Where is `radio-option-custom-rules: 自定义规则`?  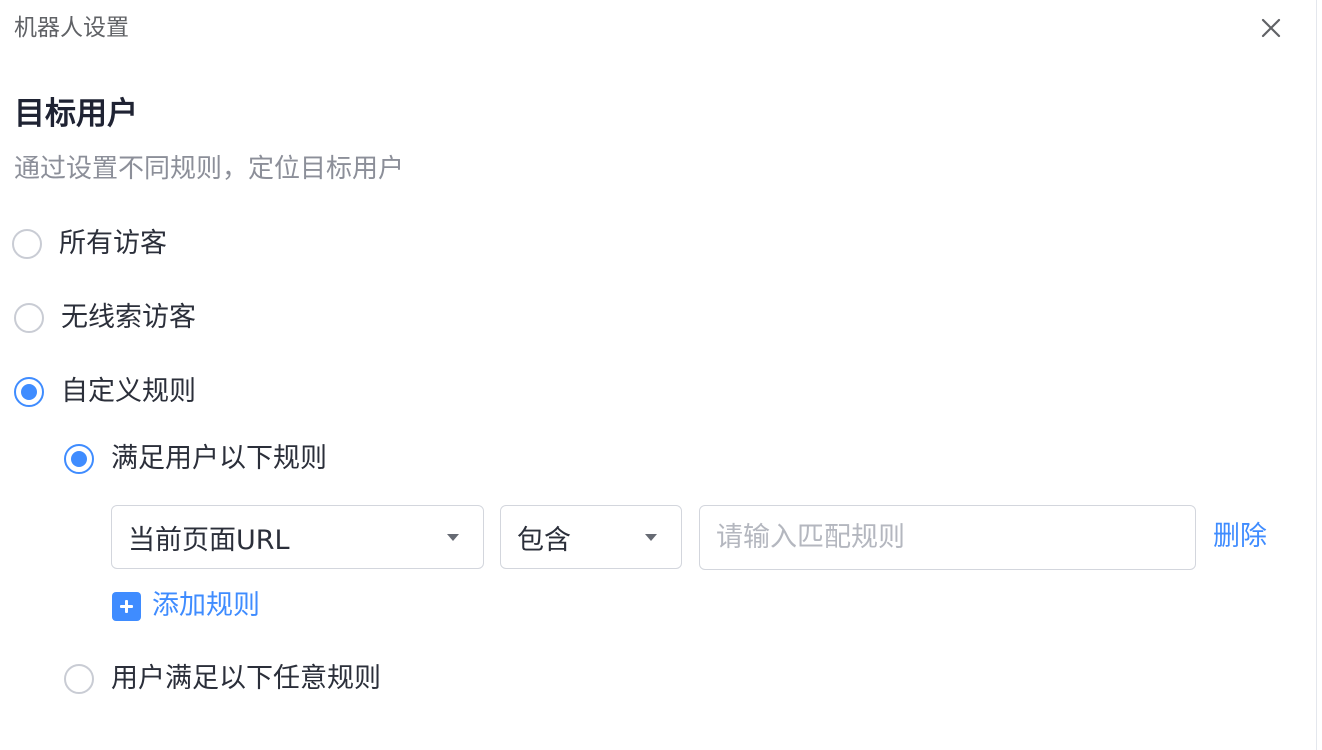 radio-option-custom-rules: 自定义规则 is located at coordinates (105, 392).